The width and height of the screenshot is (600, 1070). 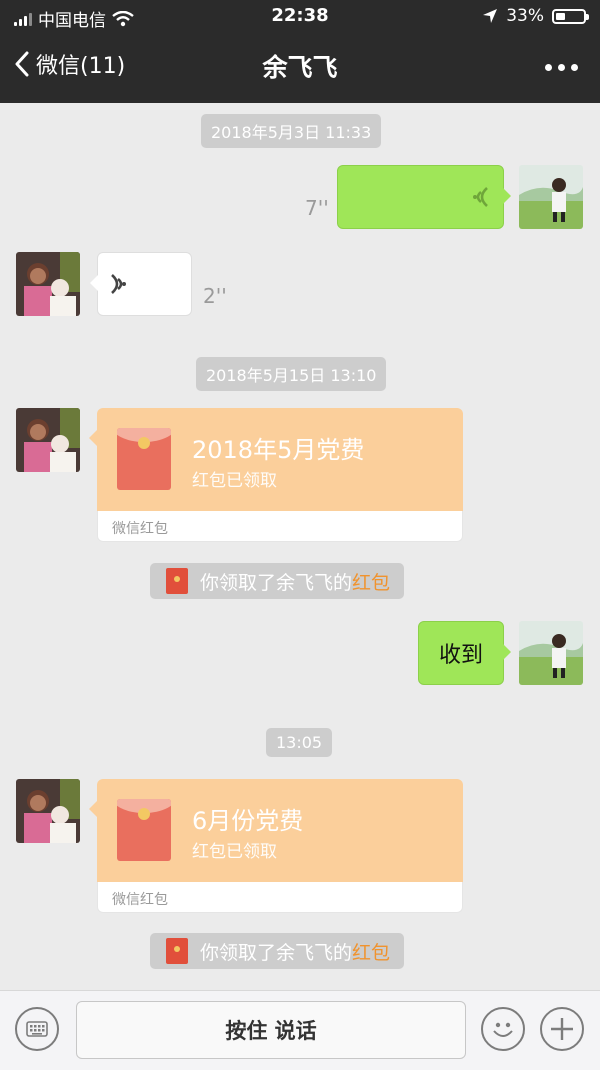 I want to click on red-packet-card: 2018年5月党费 红包已领取 微信红包, so click(x=280, y=475).